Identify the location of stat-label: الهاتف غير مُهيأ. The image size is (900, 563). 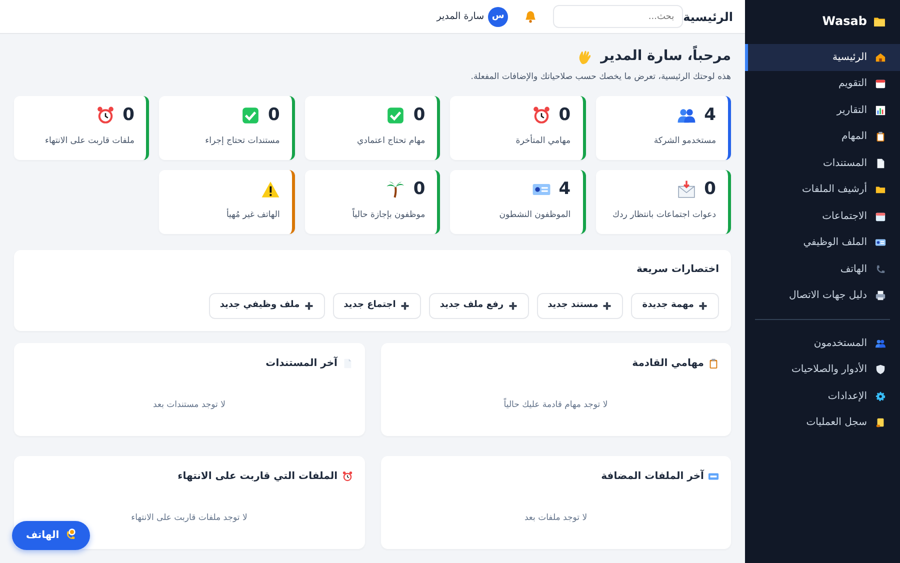
(252, 215).